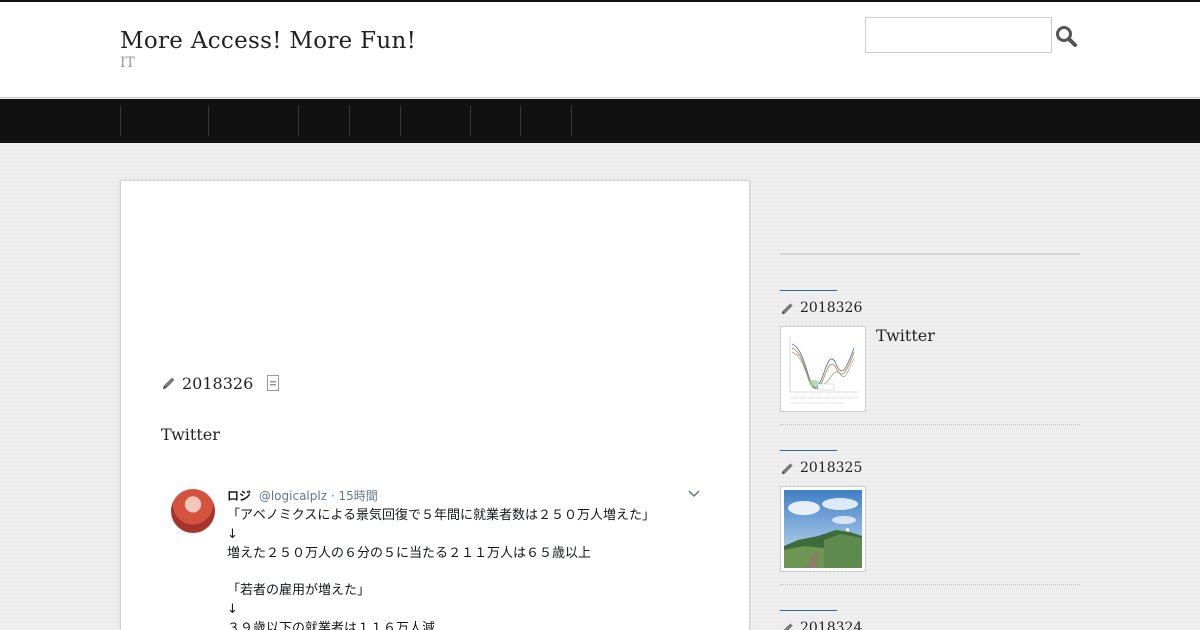 Image resolution: width=1200 pixels, height=630 pixels. I want to click on post-meta: 2018326, so click(220, 383).